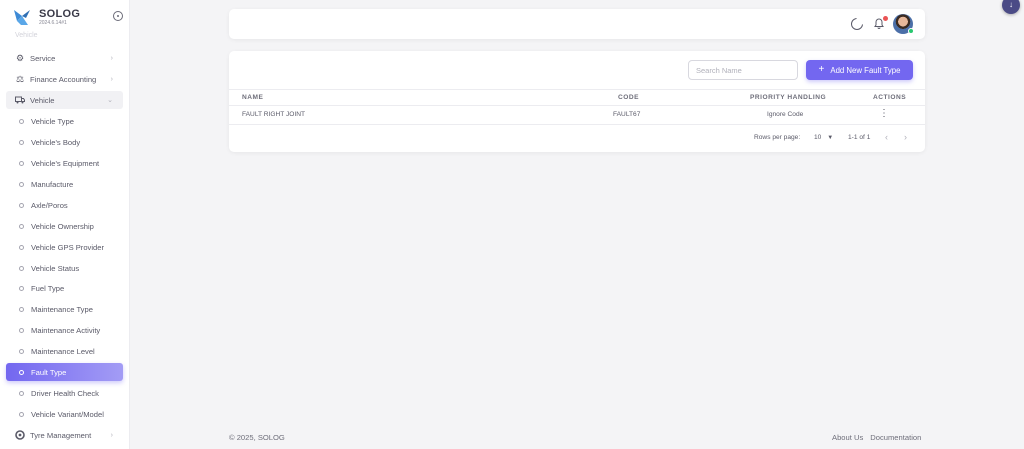 This screenshot has height=449, width=1024. I want to click on brand: SOLOG 2024.6.14#1, so click(45, 17).